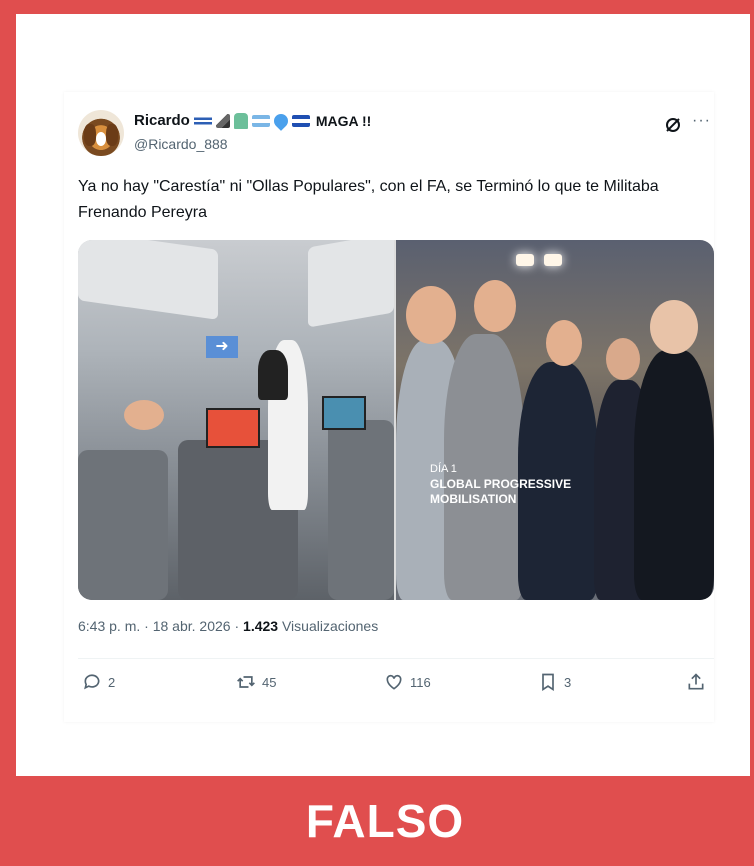 The image size is (754, 866). I want to click on photo-caption: DÍA 1 GLOBAL PROGRESSIVE MOBILISATION, so click(501, 484).